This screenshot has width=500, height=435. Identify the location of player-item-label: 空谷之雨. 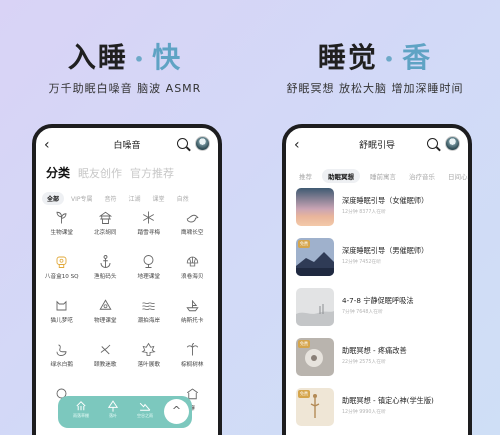
(145, 415).